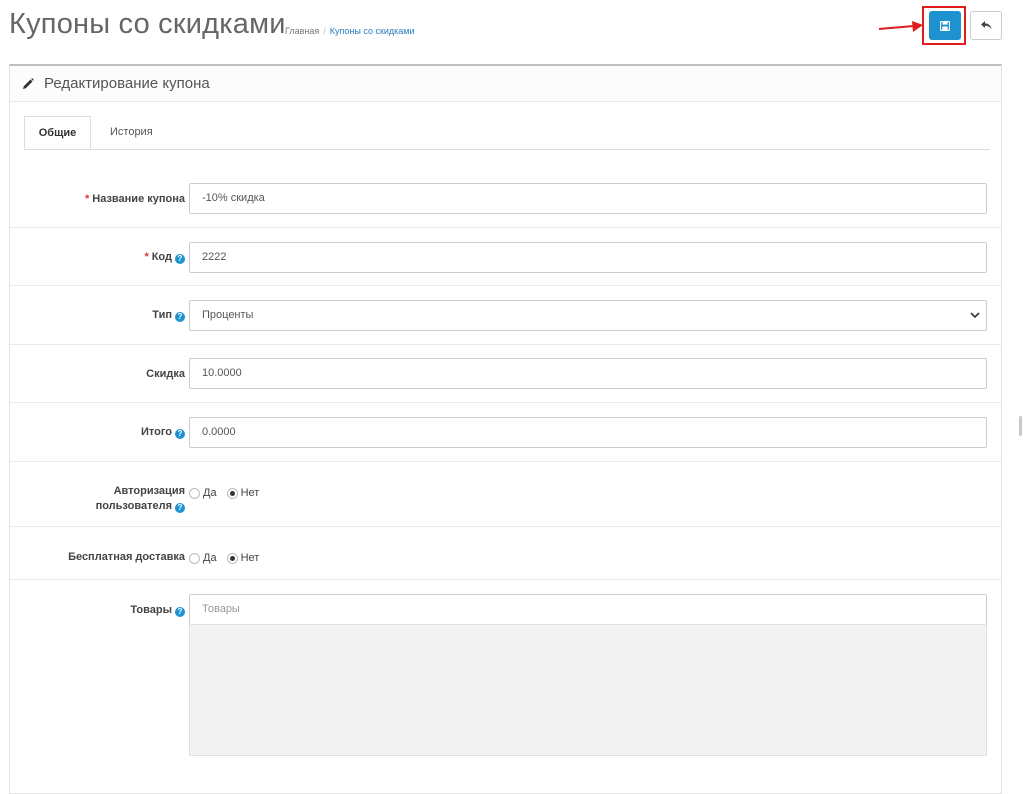  Describe the element at coordinates (140, 499) in the screenshot. I see `customer-login-label: Авторизация пользователя?` at that location.